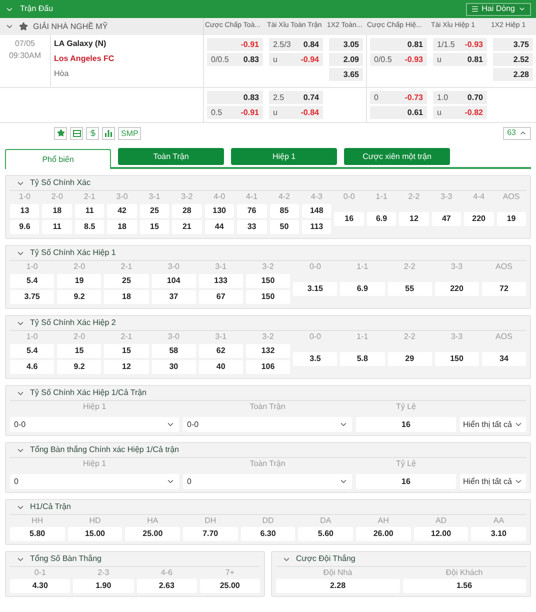 This screenshot has width=536, height=612. Describe the element at coordinates (58, 159) in the screenshot. I see `market-tab: Phổ biến` at that location.